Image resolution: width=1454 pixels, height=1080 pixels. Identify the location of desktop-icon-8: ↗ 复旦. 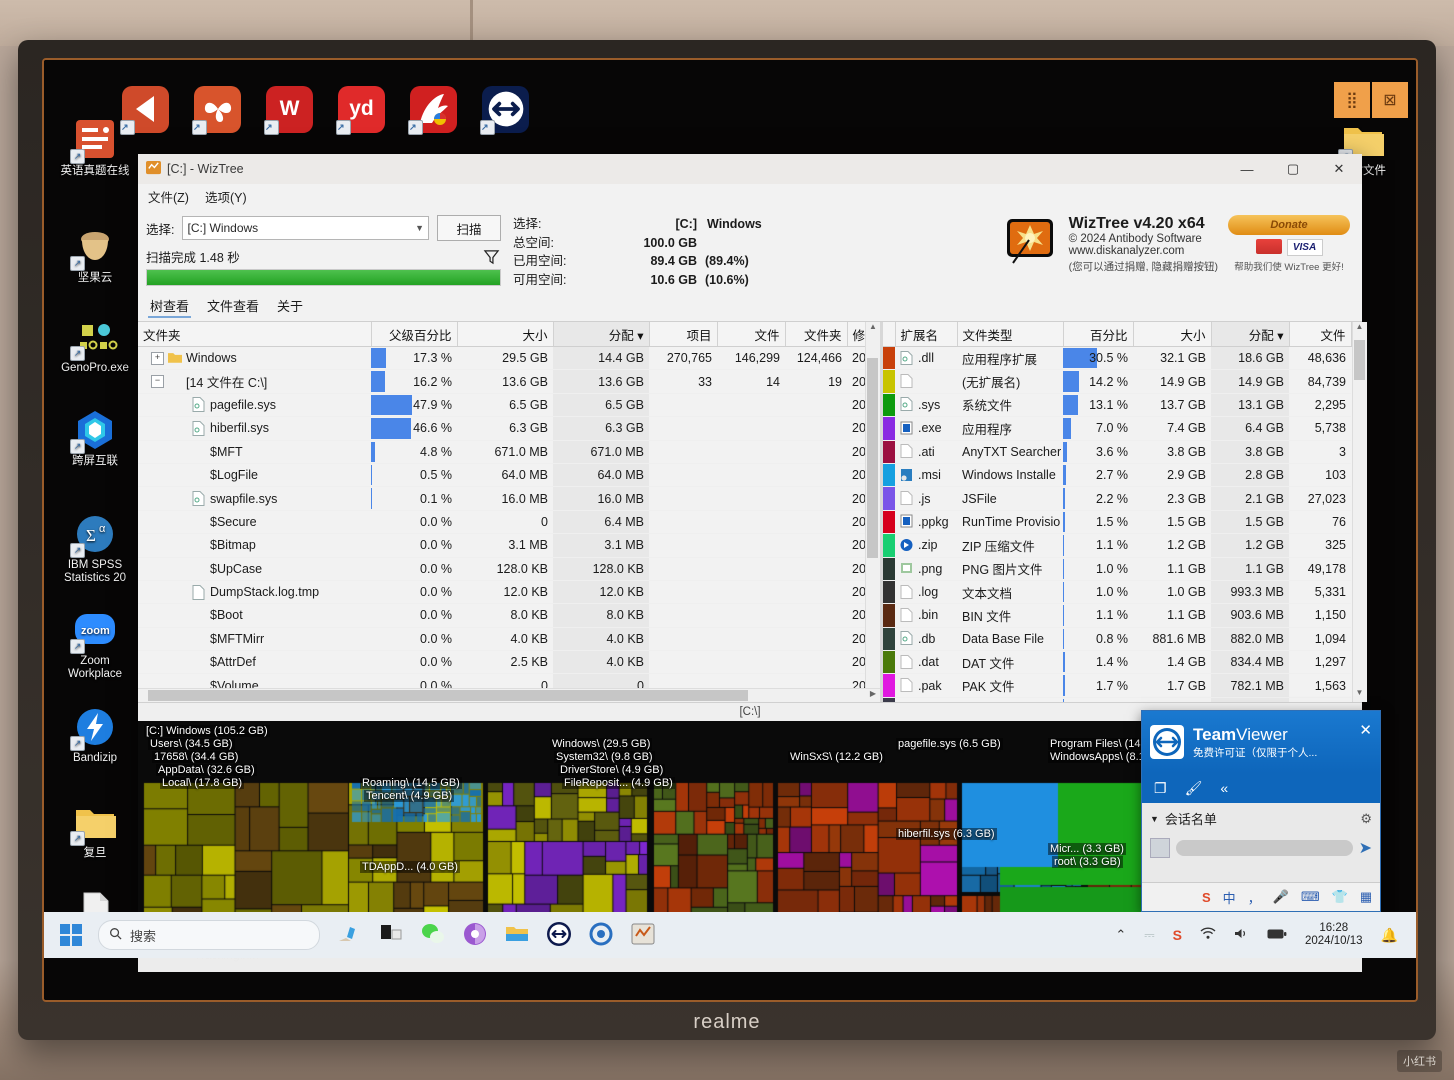
(95, 830).